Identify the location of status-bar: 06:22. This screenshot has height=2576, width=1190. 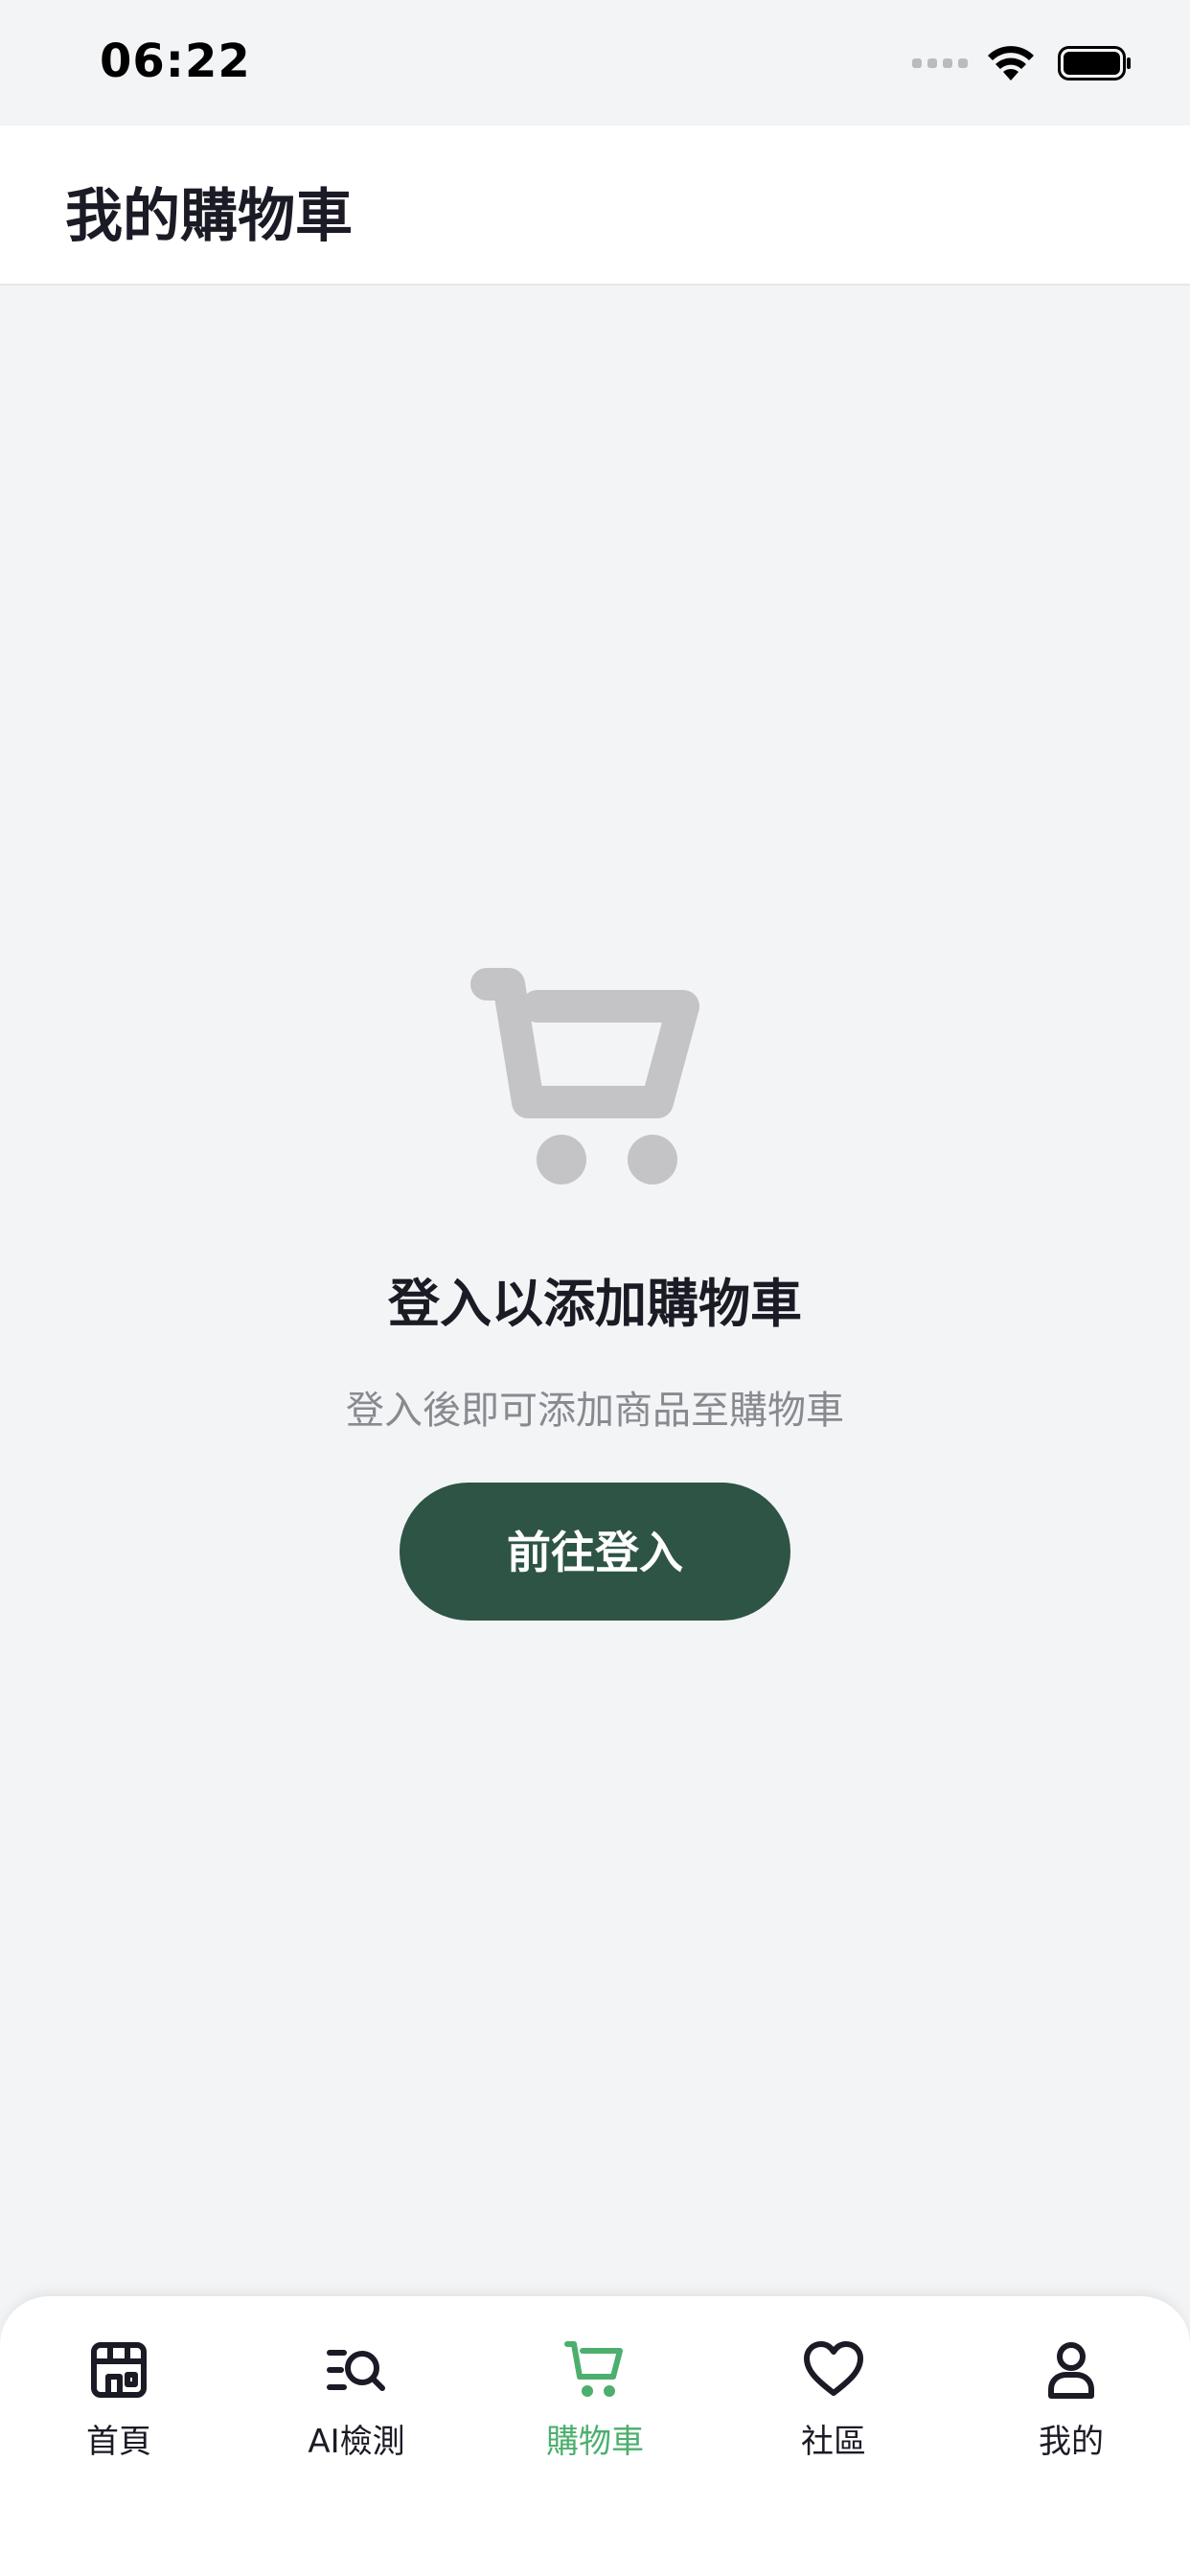
(595, 63).